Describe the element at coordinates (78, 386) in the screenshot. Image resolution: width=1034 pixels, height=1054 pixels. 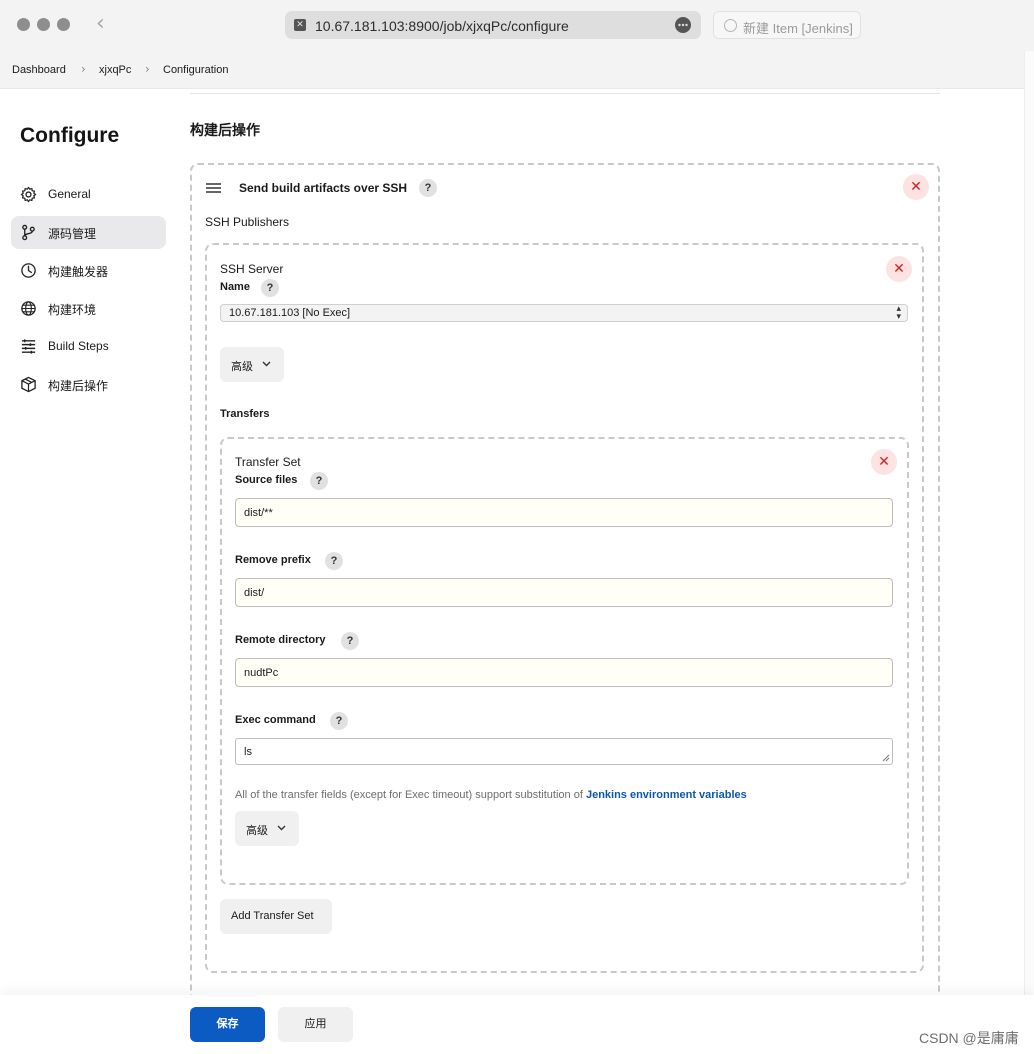
I see `sidebar-item-label: 构建后操作` at that location.